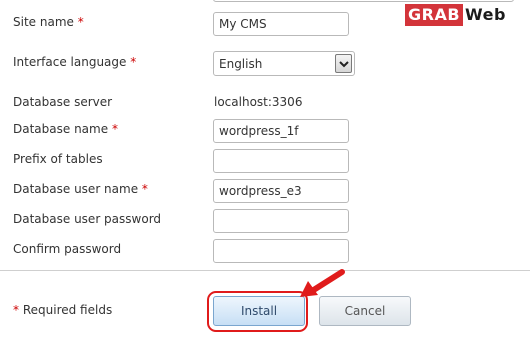 Image resolution: width=530 pixels, height=350 pixels. What do you see at coordinates (281, 131) in the screenshot?
I see `database-name-input` at bounding box center [281, 131].